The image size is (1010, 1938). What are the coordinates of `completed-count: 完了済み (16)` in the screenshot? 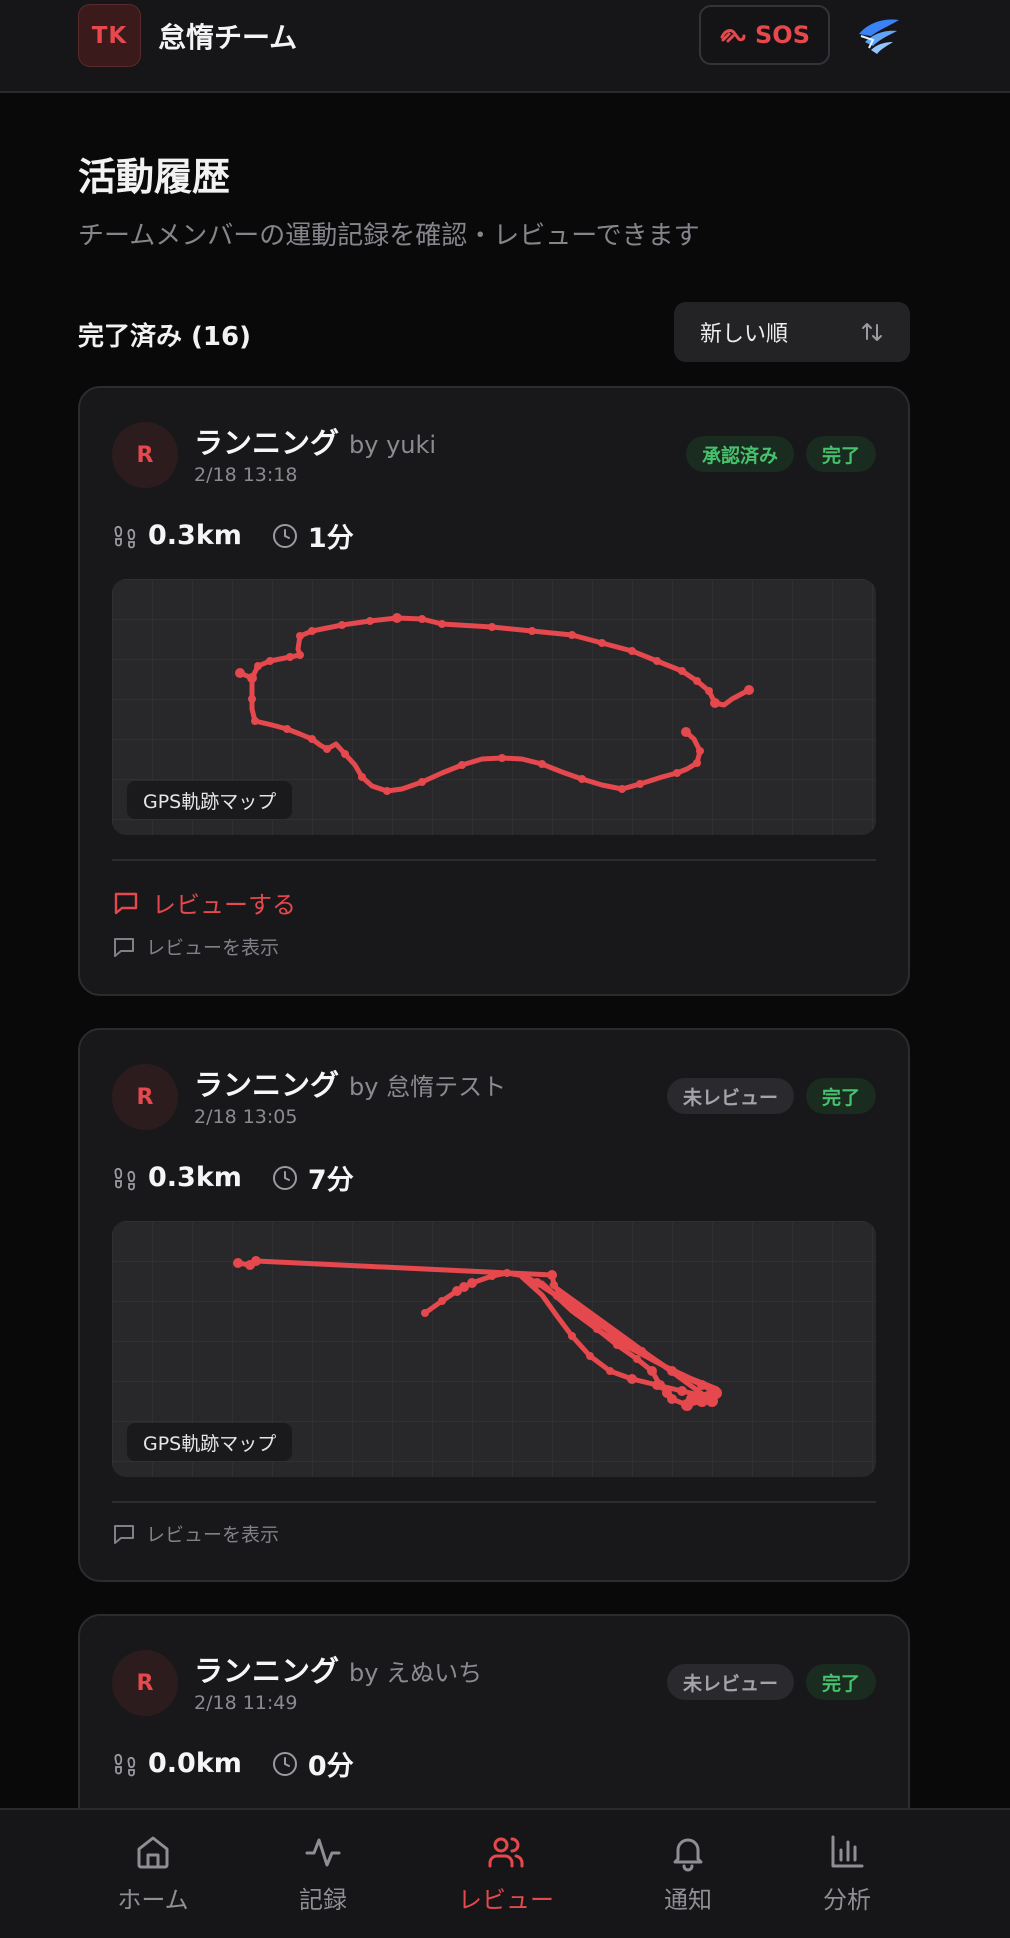 It's located at (164, 337).